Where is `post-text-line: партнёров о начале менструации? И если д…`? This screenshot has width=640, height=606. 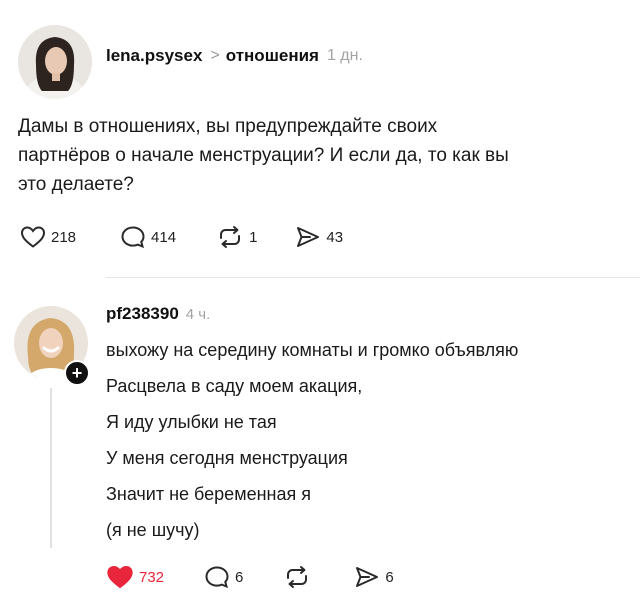 post-text-line: партнёров о начале менструации? И если д… is located at coordinates (263, 155).